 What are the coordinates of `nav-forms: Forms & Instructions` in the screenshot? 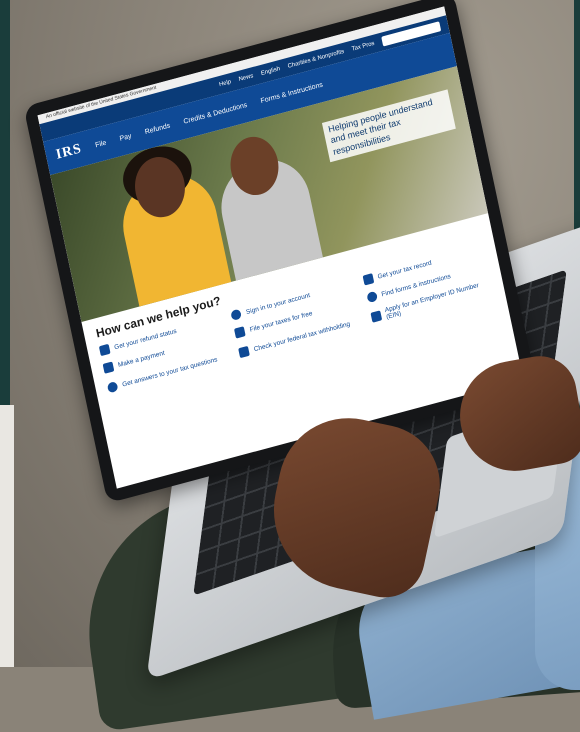 It's located at (291, 92).